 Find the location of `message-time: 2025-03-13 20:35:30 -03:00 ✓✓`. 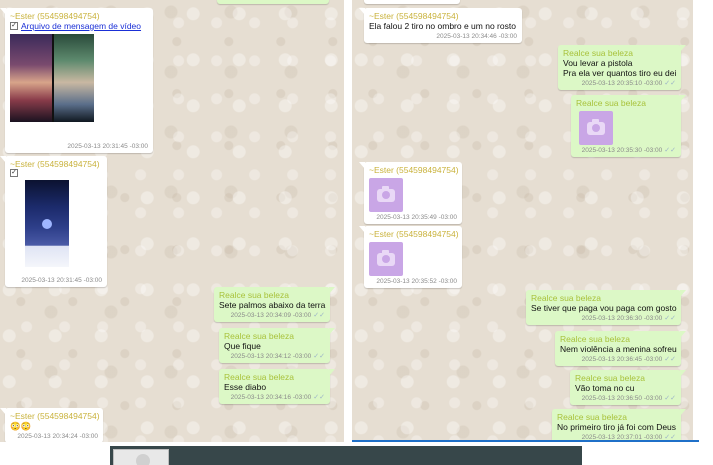

message-time: 2025-03-13 20:35:30 -03:00 ✓✓ is located at coordinates (626, 150).